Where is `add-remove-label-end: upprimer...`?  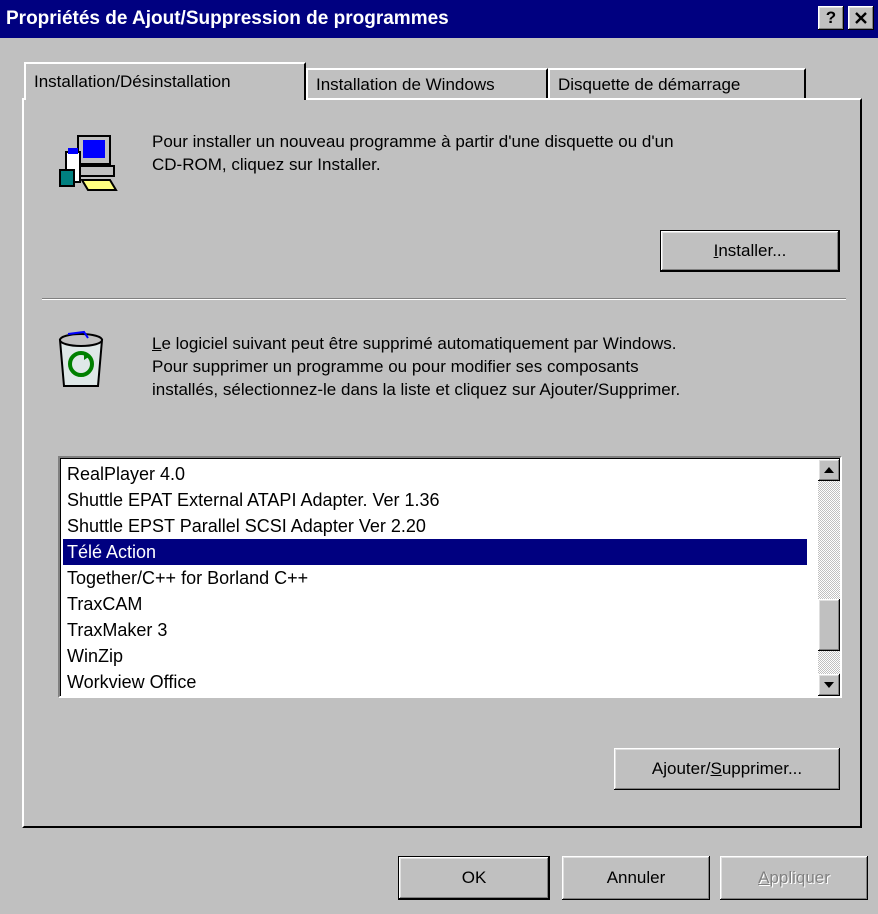 add-remove-label-end: upprimer... is located at coordinates (762, 768).